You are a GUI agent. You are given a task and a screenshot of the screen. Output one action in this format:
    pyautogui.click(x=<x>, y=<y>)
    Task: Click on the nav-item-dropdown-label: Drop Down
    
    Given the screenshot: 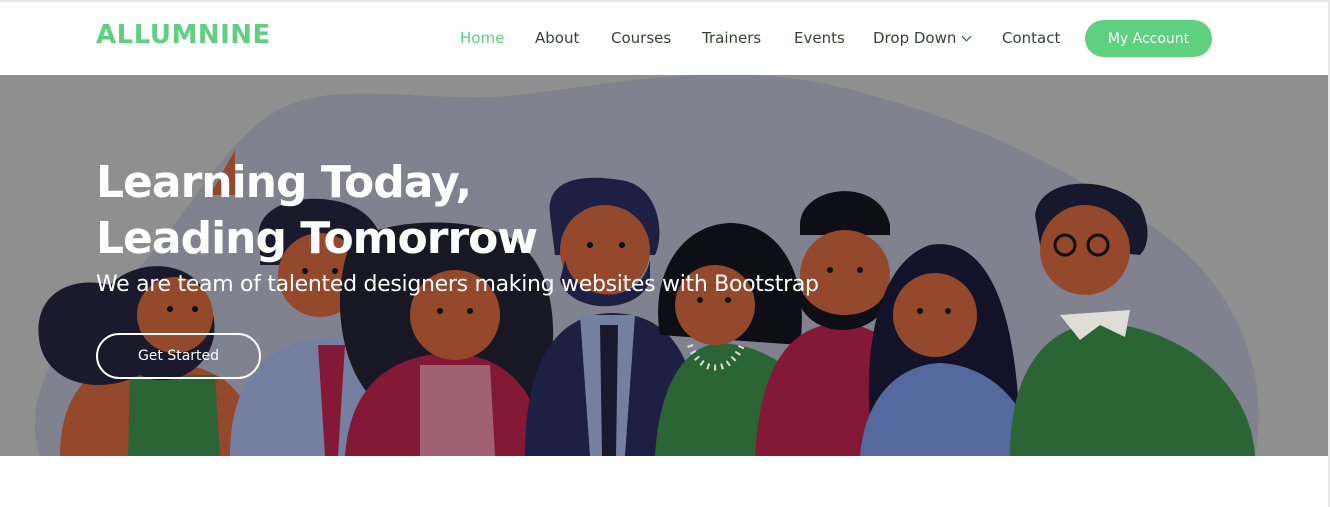 What is the action you would take?
    pyautogui.click(x=915, y=38)
    